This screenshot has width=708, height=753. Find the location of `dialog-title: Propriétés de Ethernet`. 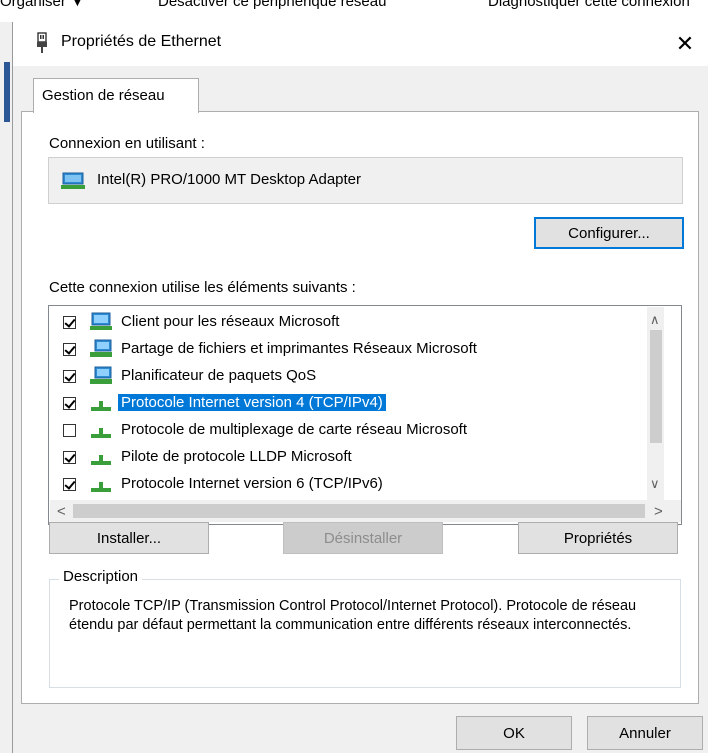

dialog-title: Propriétés de Ethernet is located at coordinates (141, 41).